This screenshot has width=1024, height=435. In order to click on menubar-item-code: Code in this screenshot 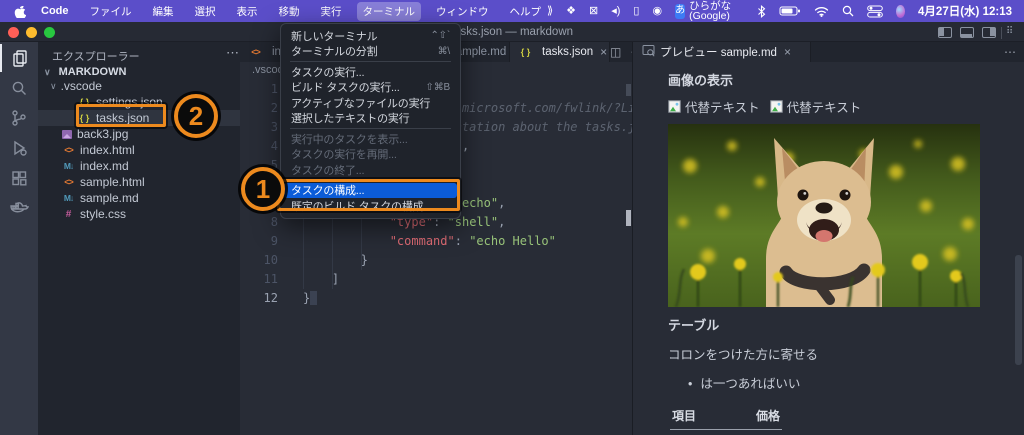, I will do `click(55, 11)`.